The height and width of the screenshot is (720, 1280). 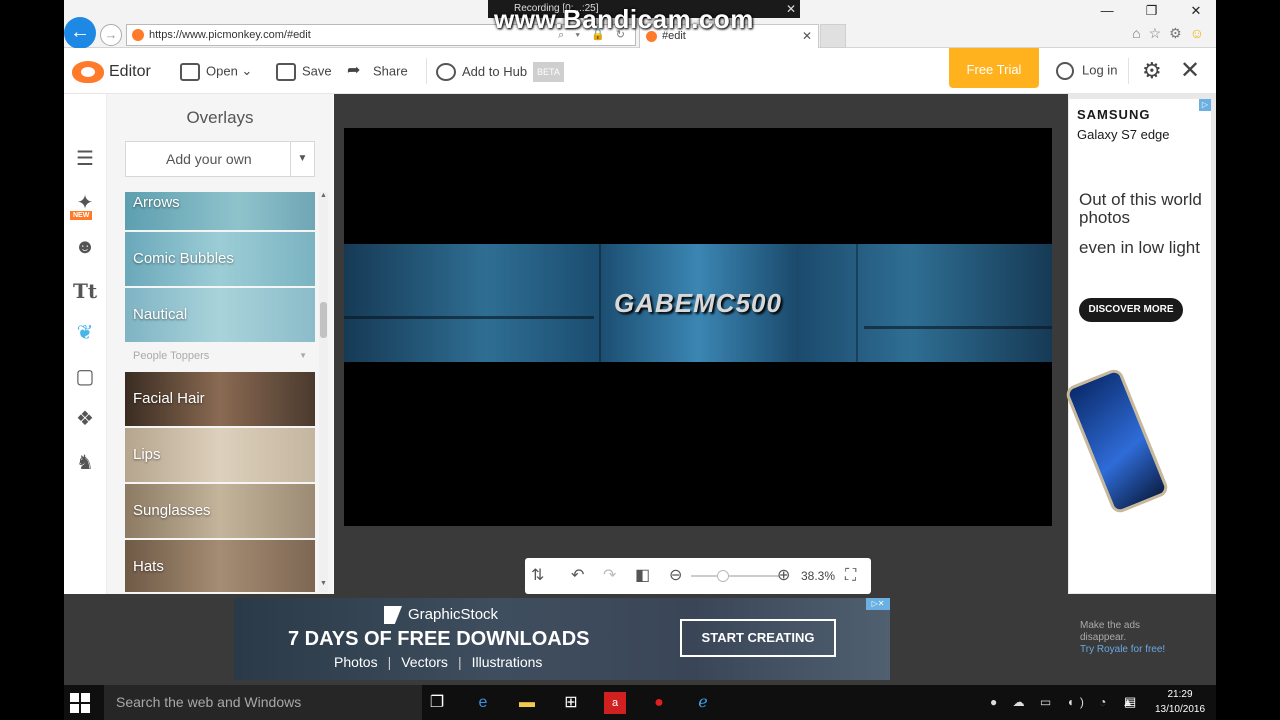 I want to click on open-button: Open ⌄, so click(x=216, y=71).